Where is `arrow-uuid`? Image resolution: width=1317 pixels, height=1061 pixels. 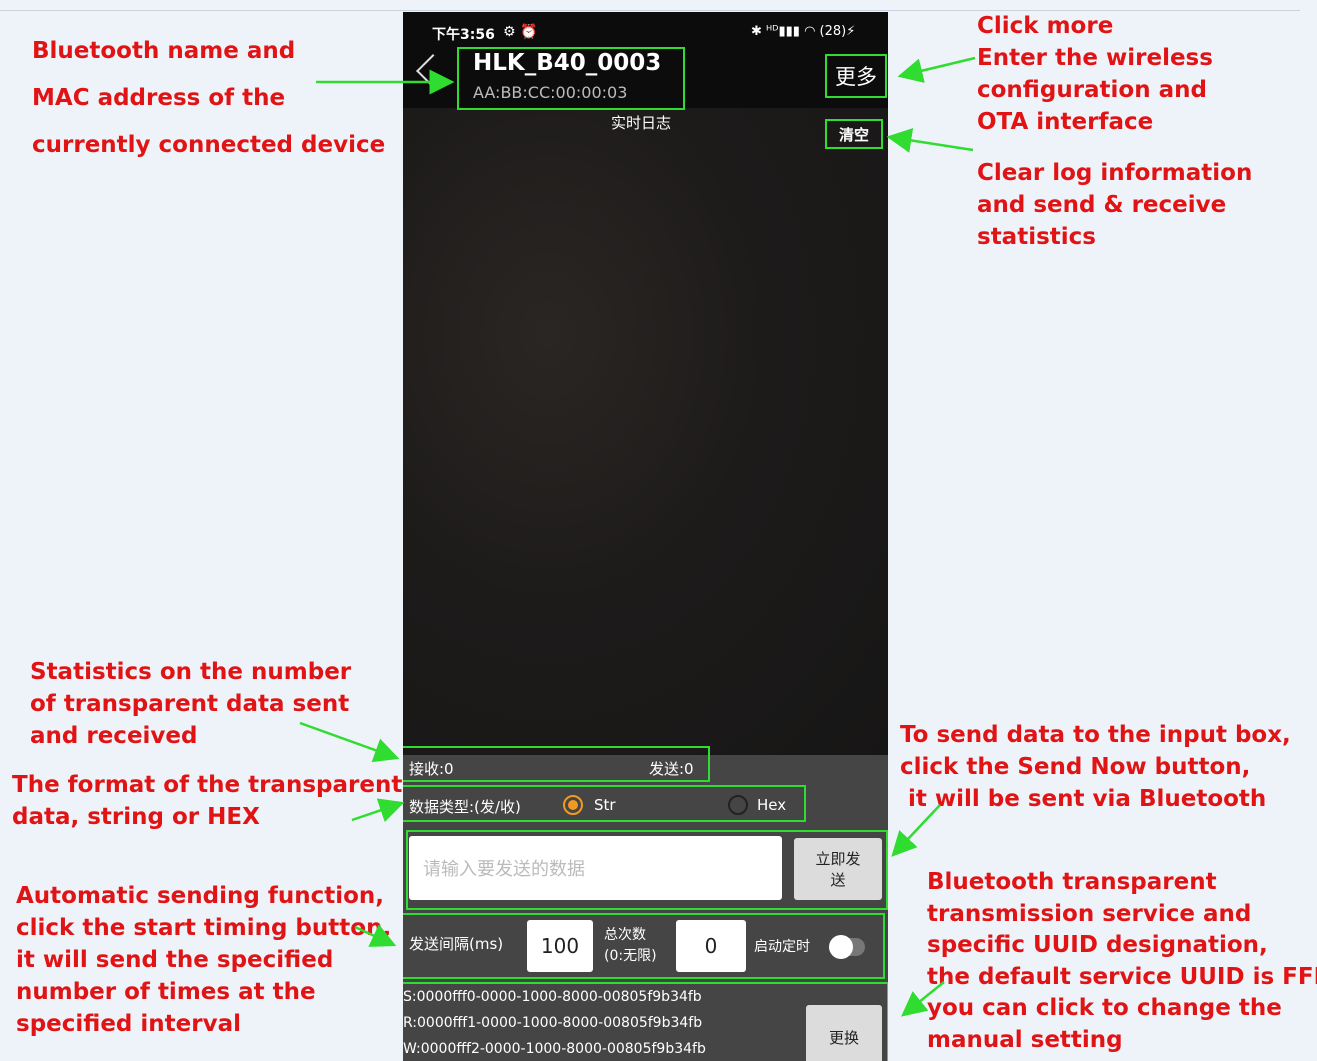
arrow-uuid is located at coordinates (923, 999).